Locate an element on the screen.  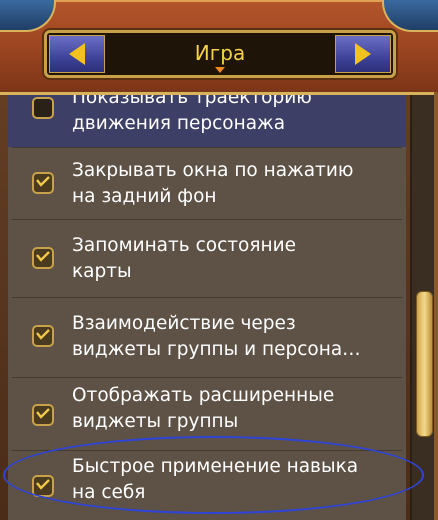
tab-selector: Игра is located at coordinates (220, 54).